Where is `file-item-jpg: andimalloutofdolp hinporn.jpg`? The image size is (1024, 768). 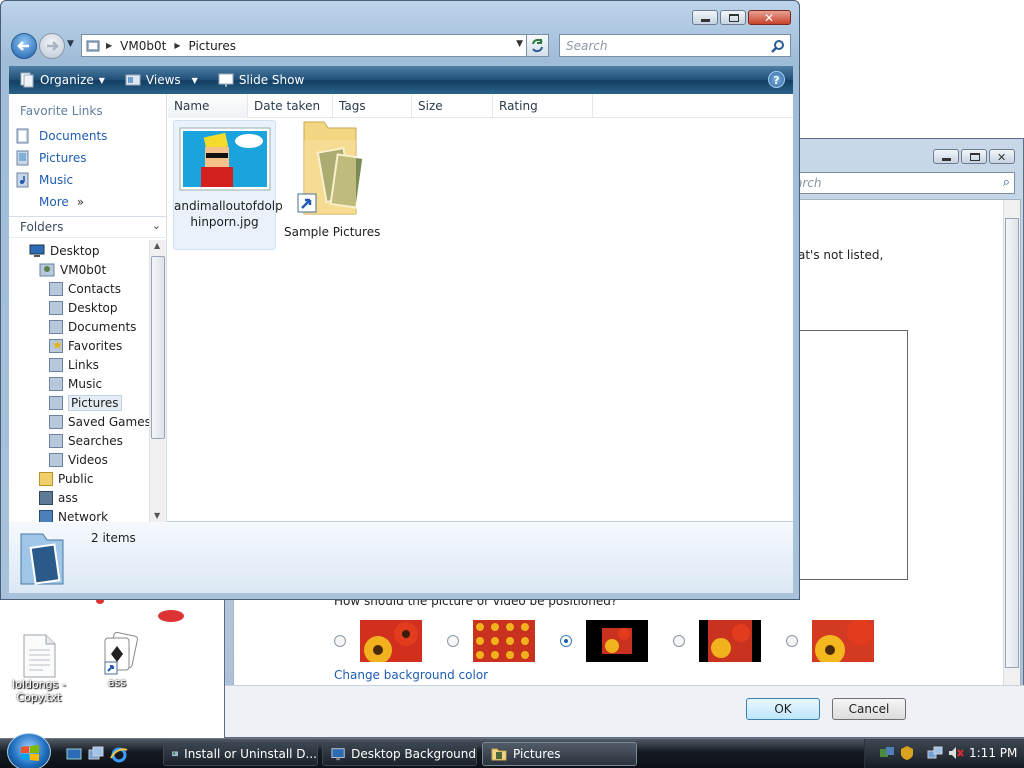
file-item-jpg: andimalloutofdolp hinporn.jpg is located at coordinates (228, 185).